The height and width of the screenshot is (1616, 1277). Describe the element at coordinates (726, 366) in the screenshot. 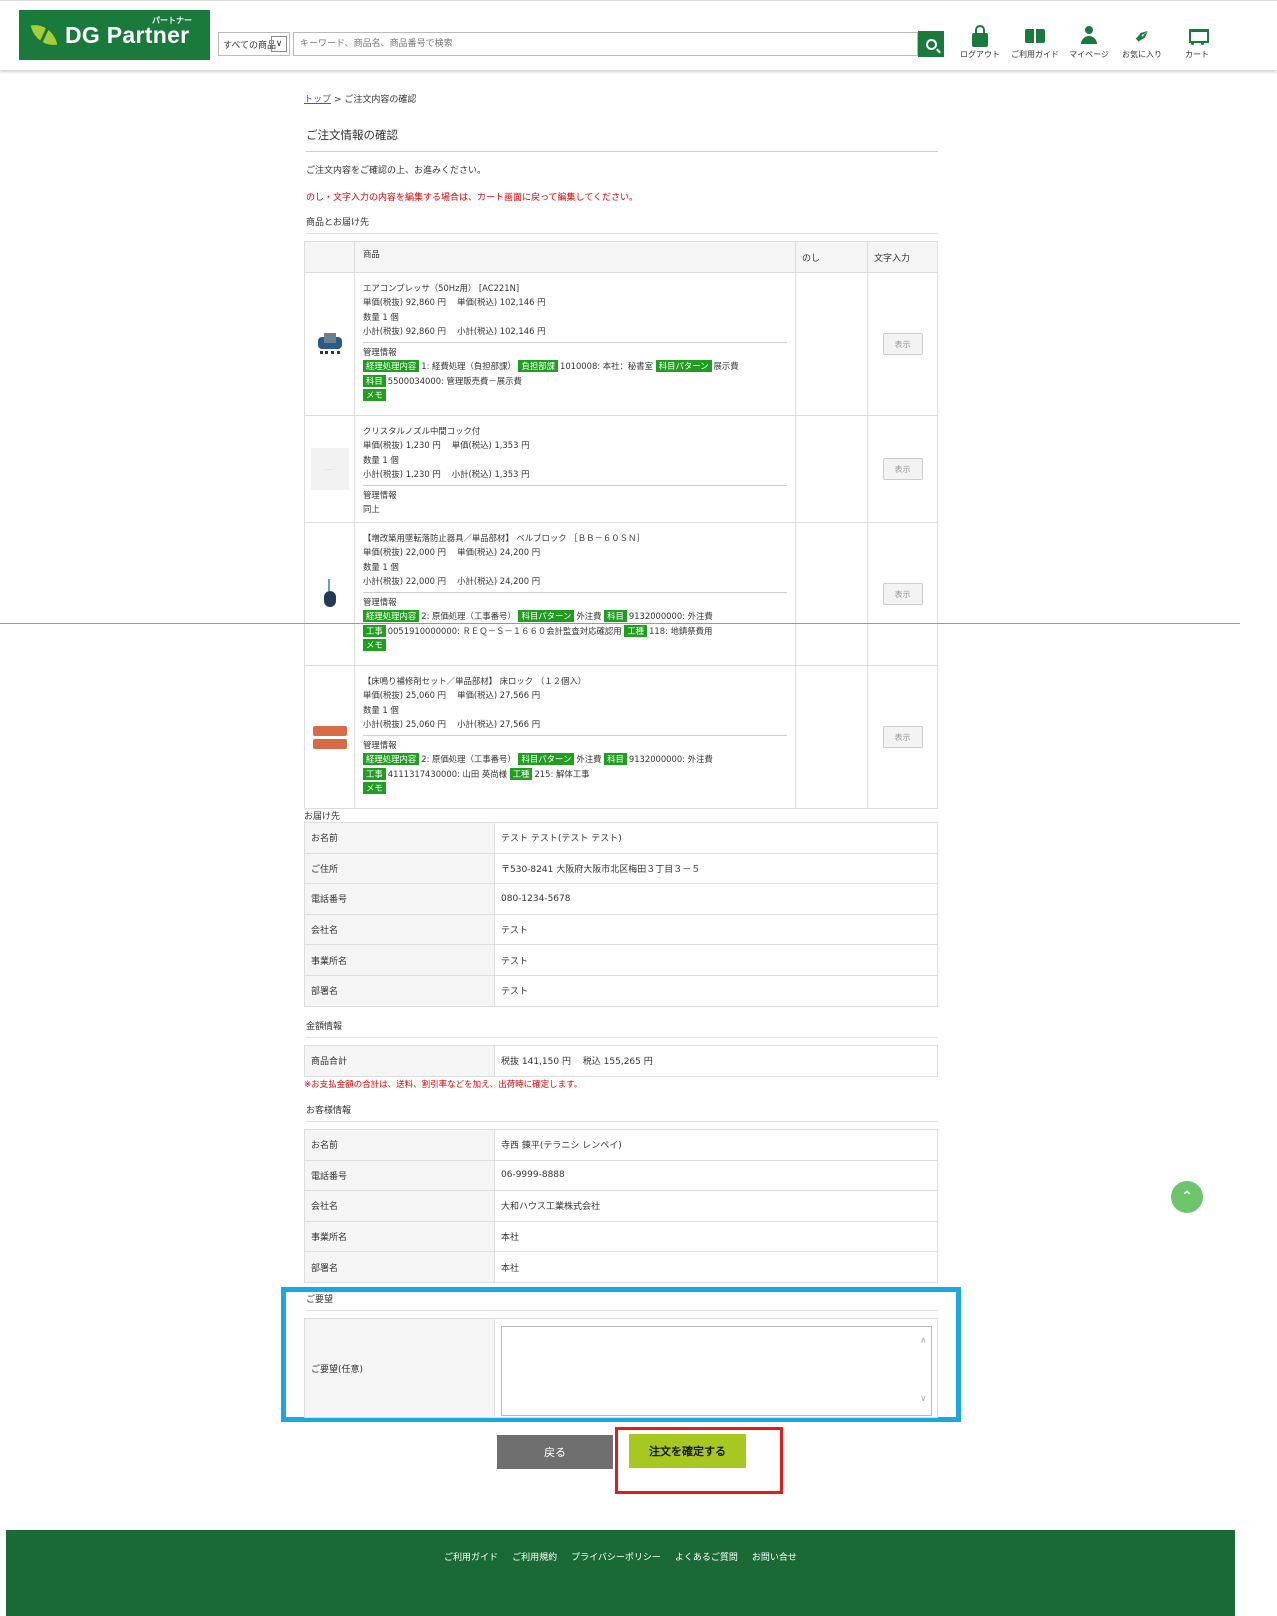

I see `mgmt-text: 展示費` at that location.